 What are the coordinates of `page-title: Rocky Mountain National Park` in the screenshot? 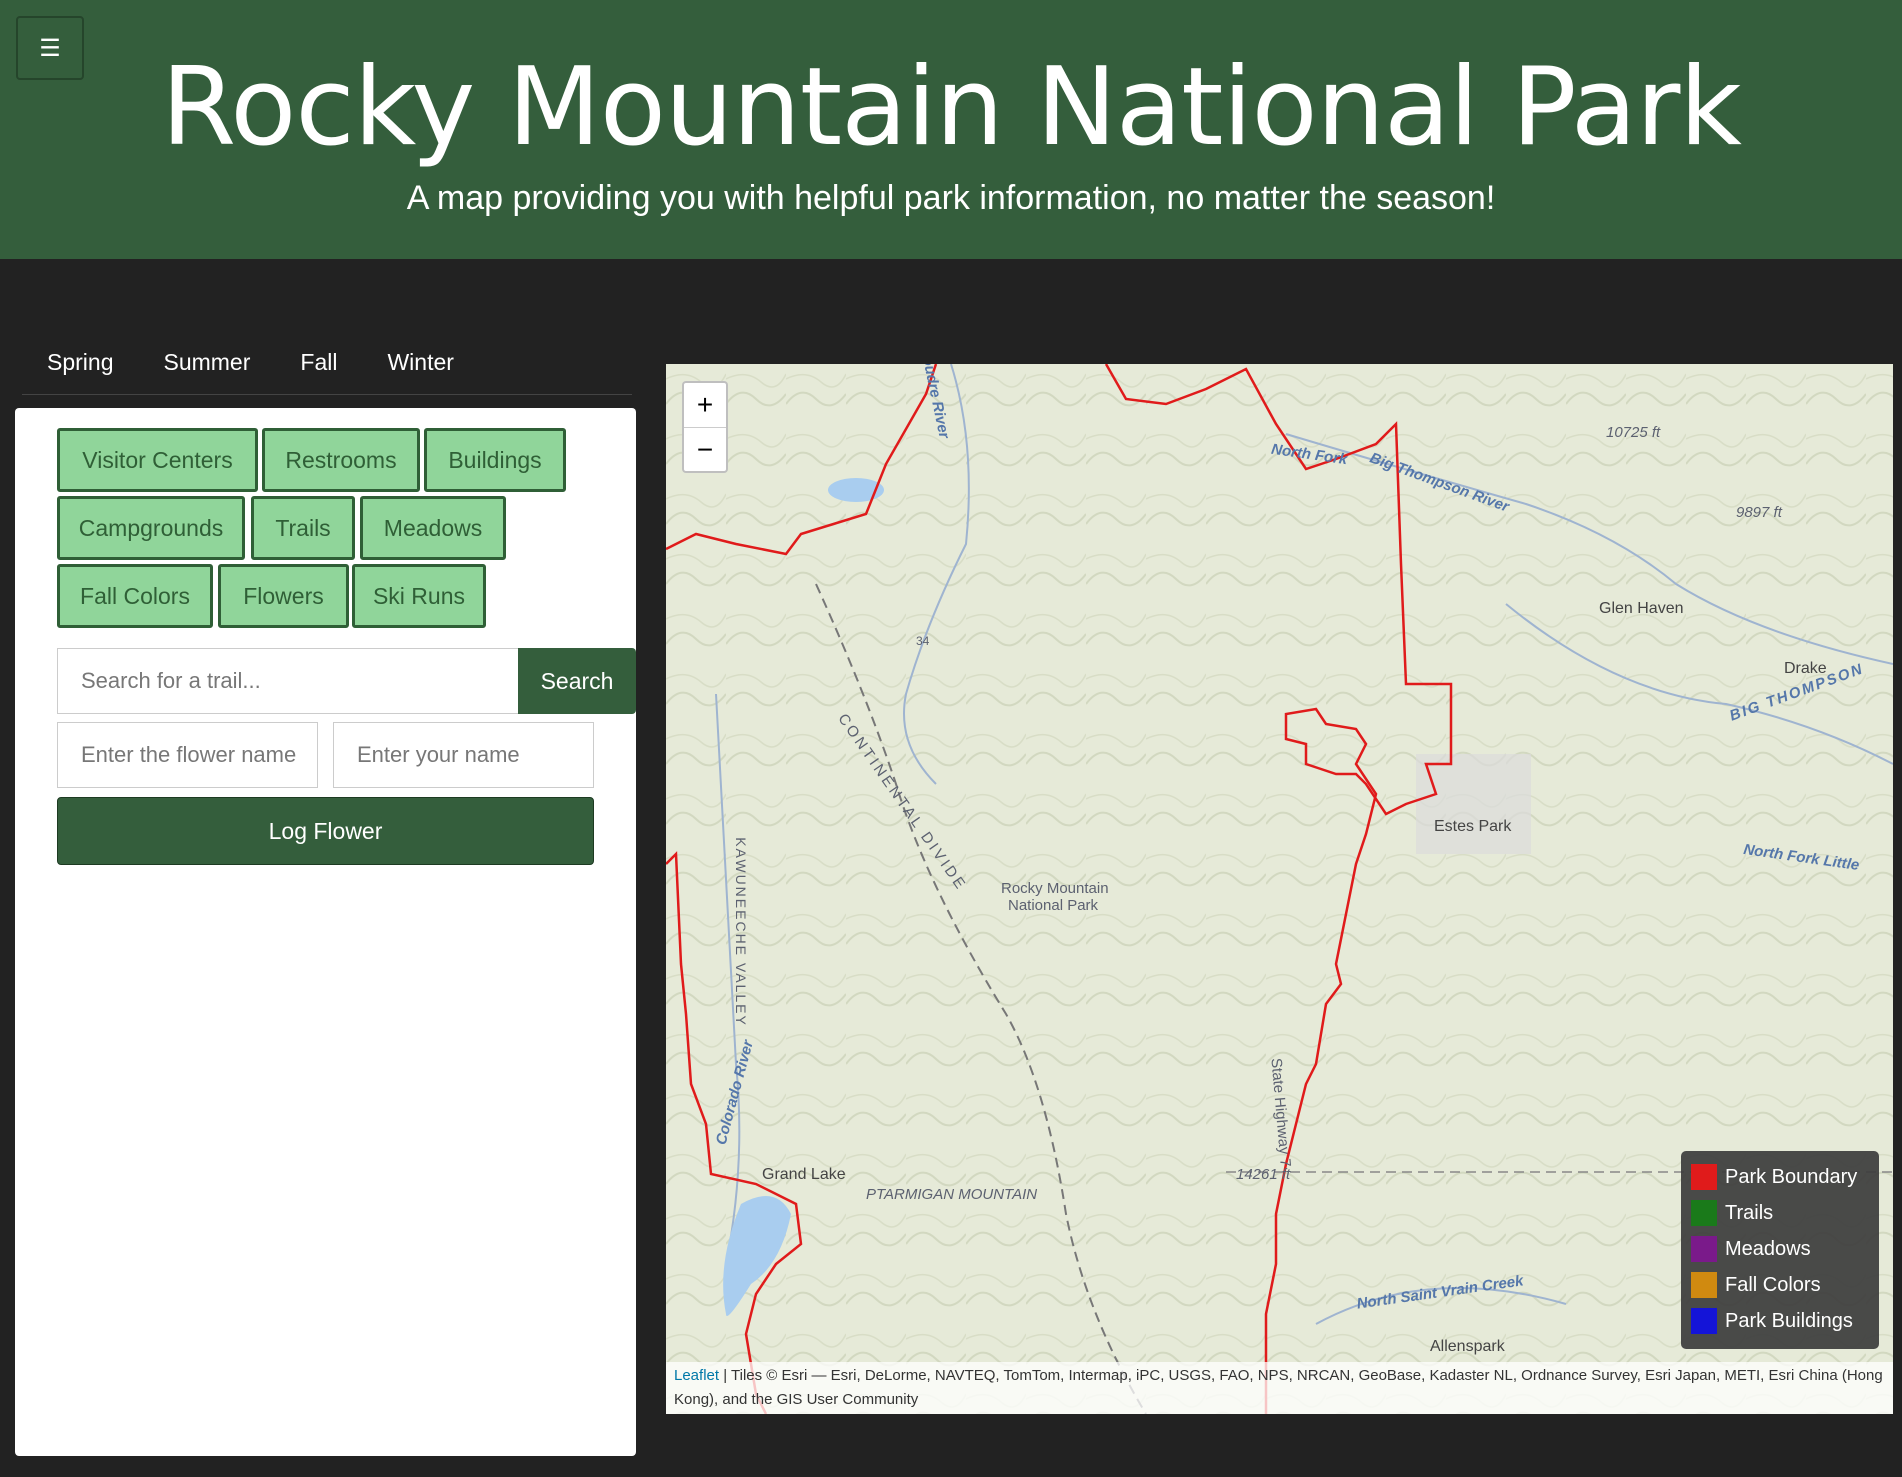 It's located at (951, 107).